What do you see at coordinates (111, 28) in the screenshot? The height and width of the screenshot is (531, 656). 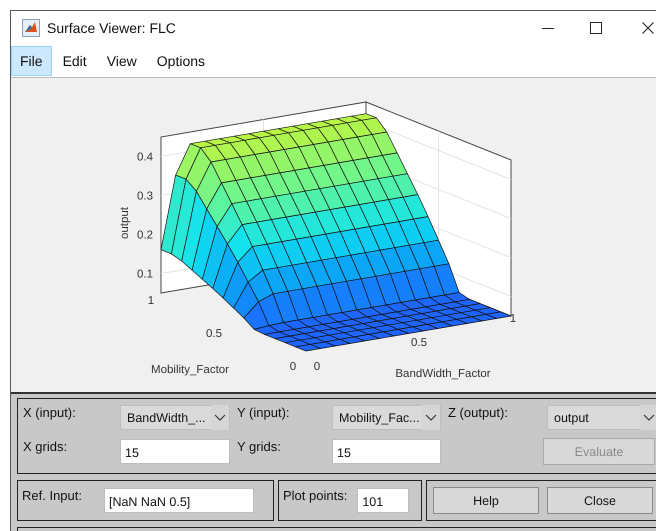 I see `window-title: Surface Viewer: FLC` at bounding box center [111, 28].